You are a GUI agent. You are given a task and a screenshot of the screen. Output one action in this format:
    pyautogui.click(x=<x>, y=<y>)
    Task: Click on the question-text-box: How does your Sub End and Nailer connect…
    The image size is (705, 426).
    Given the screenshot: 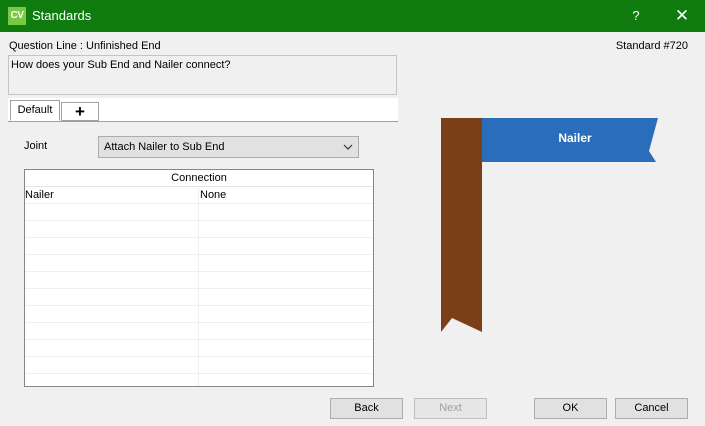 What is the action you would take?
    pyautogui.click(x=202, y=75)
    